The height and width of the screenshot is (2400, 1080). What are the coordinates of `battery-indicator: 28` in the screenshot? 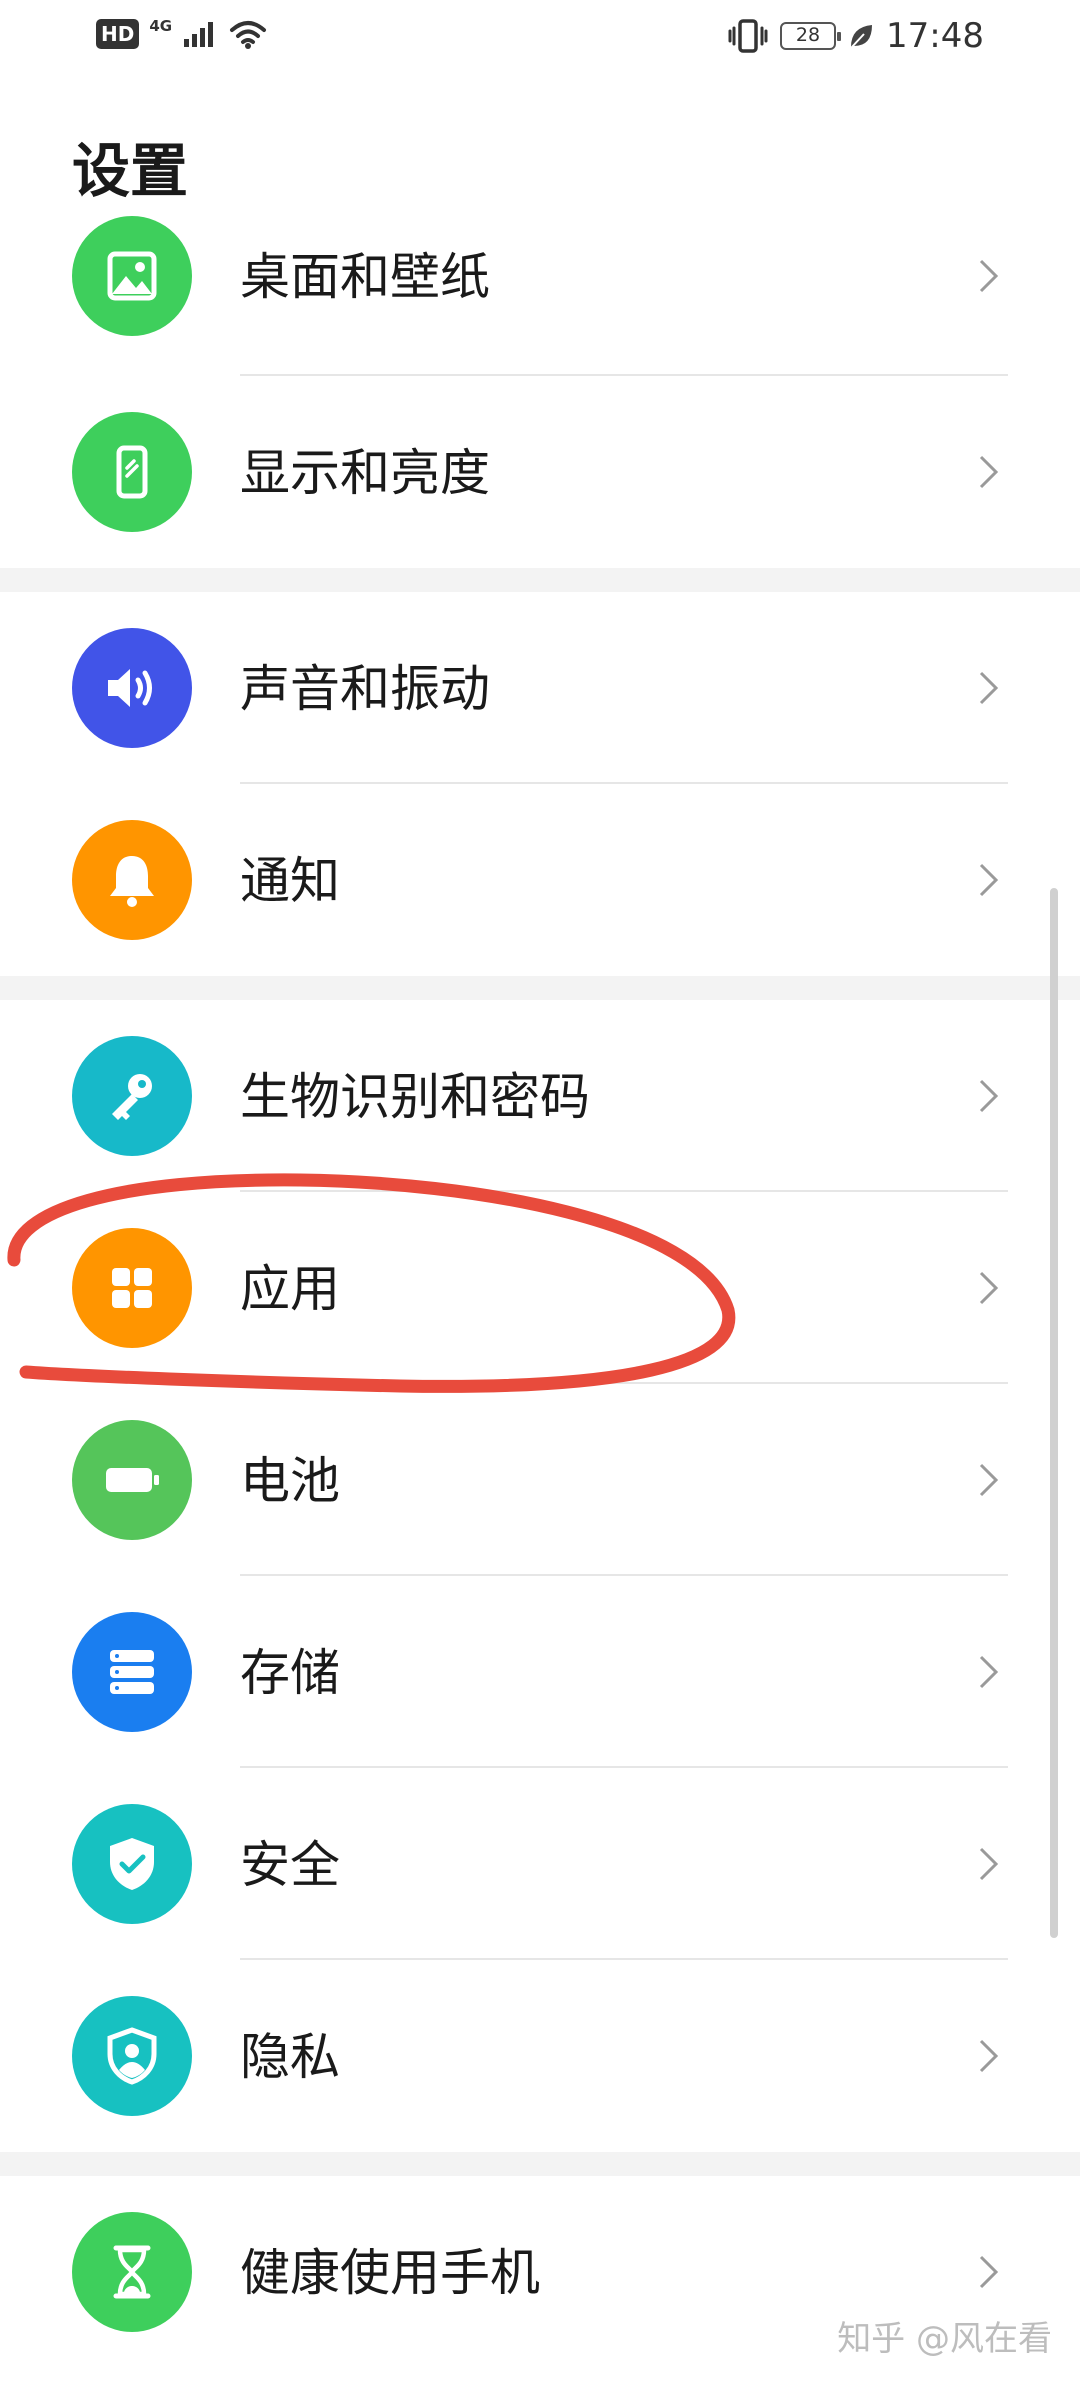 It's located at (811, 36).